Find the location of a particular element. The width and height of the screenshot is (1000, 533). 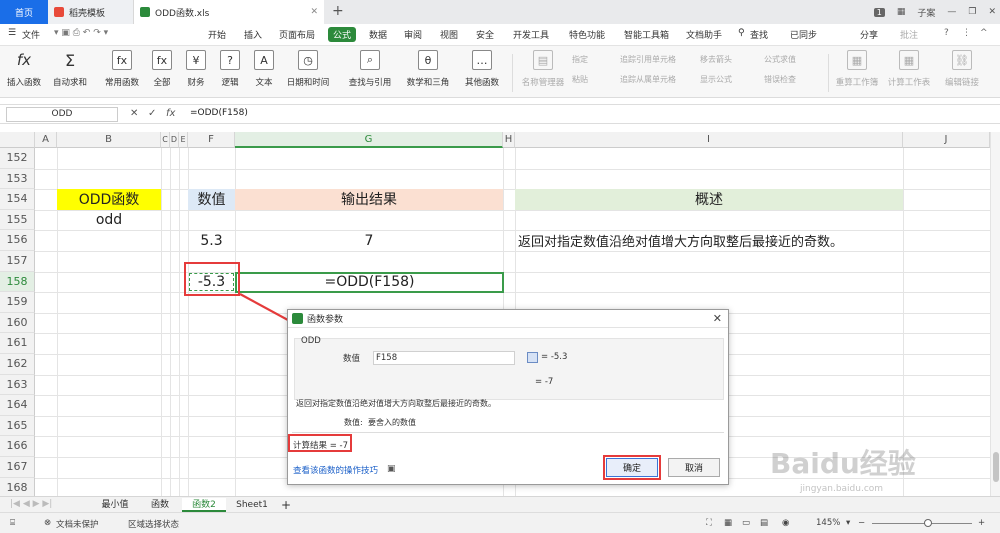

zoom-slider is located at coordinates (922, 523).